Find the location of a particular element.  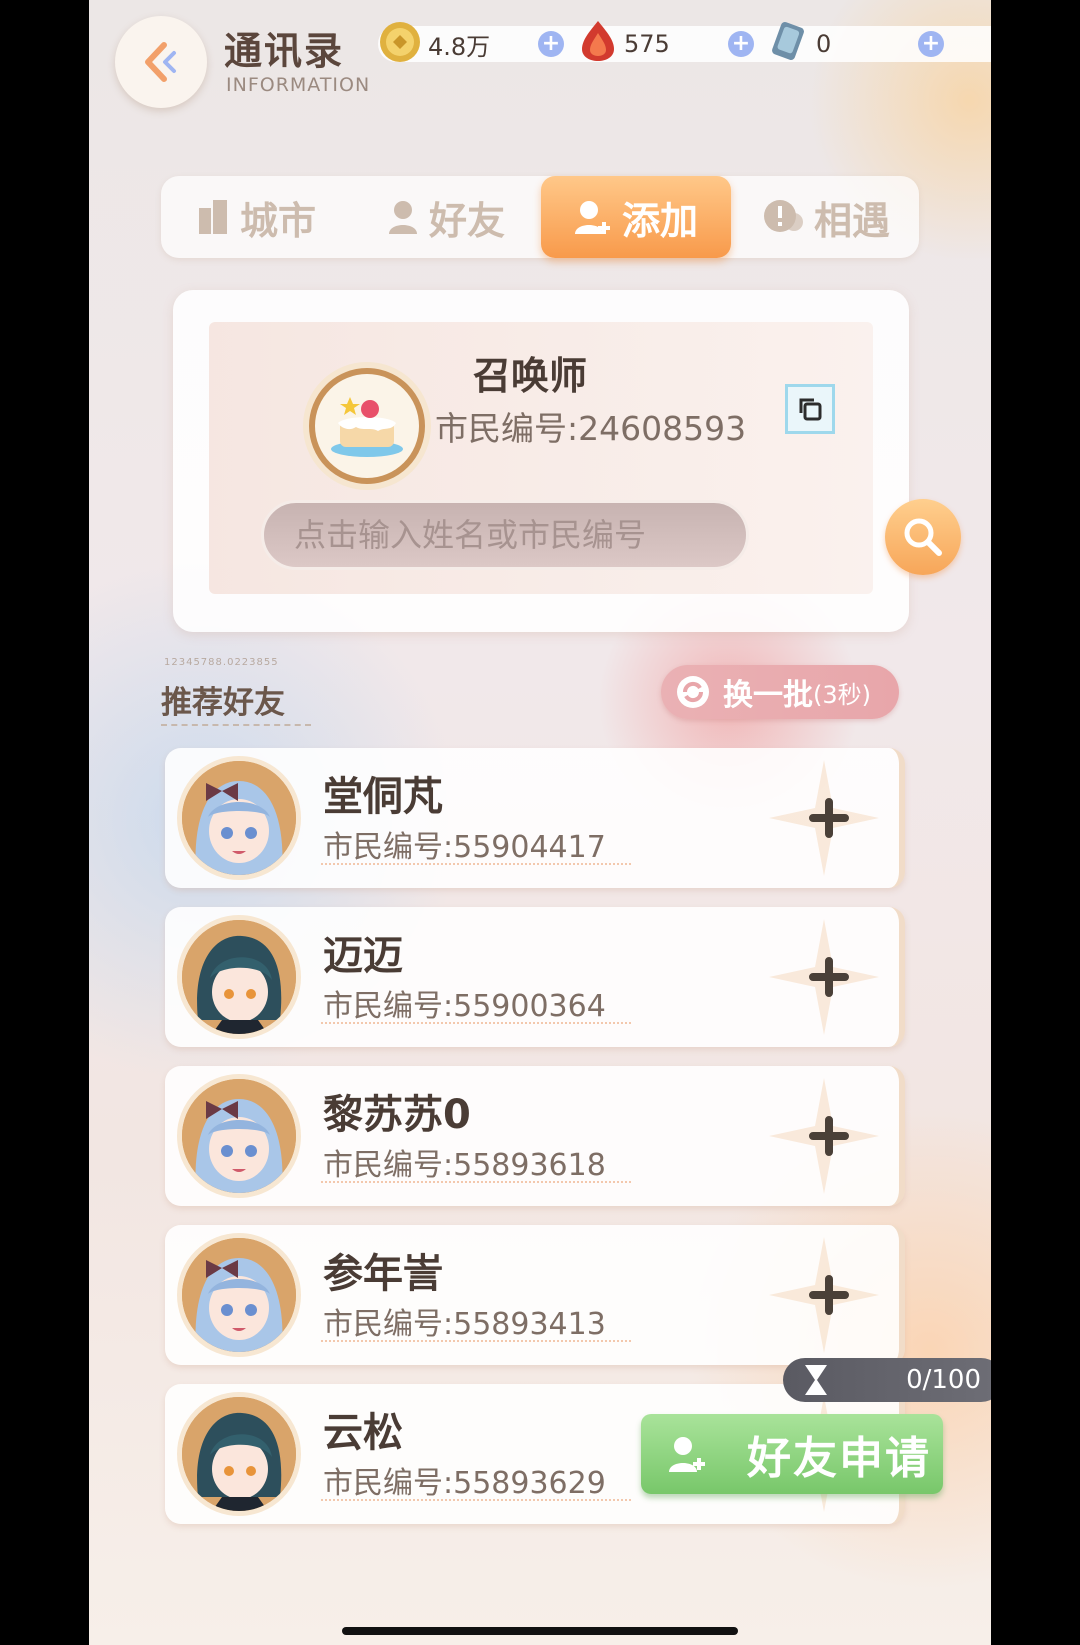

page-subtitle: INFORMATION is located at coordinates (298, 85).